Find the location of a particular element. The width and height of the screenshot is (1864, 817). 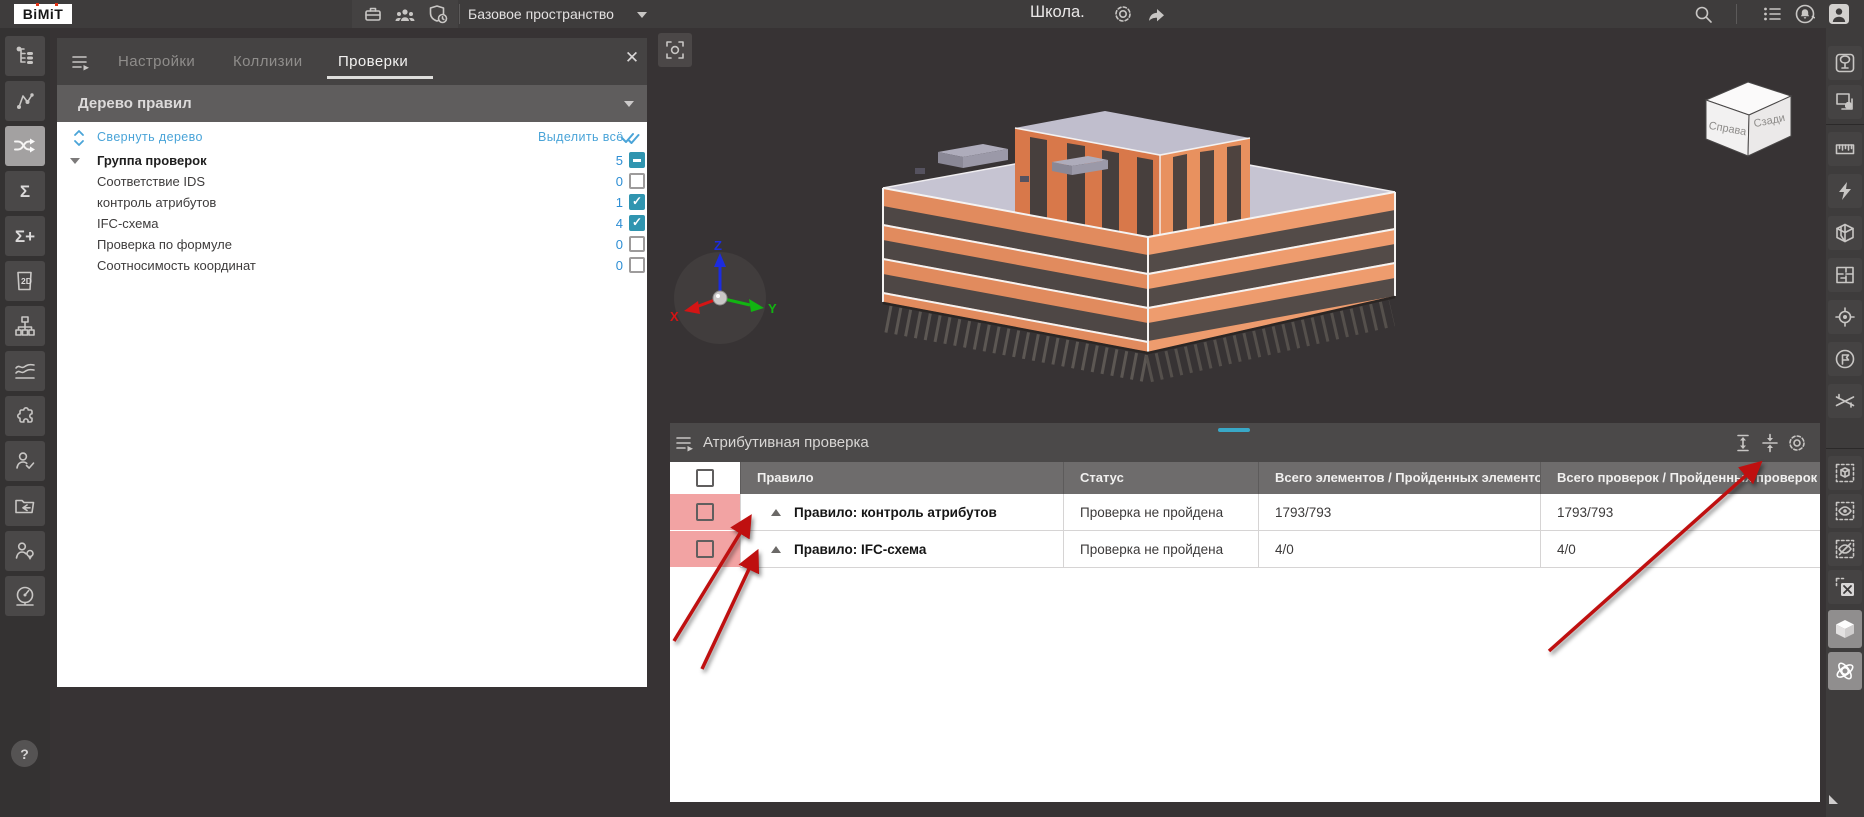

axis-gizmo: Z Y X is located at coordinates (723, 291).